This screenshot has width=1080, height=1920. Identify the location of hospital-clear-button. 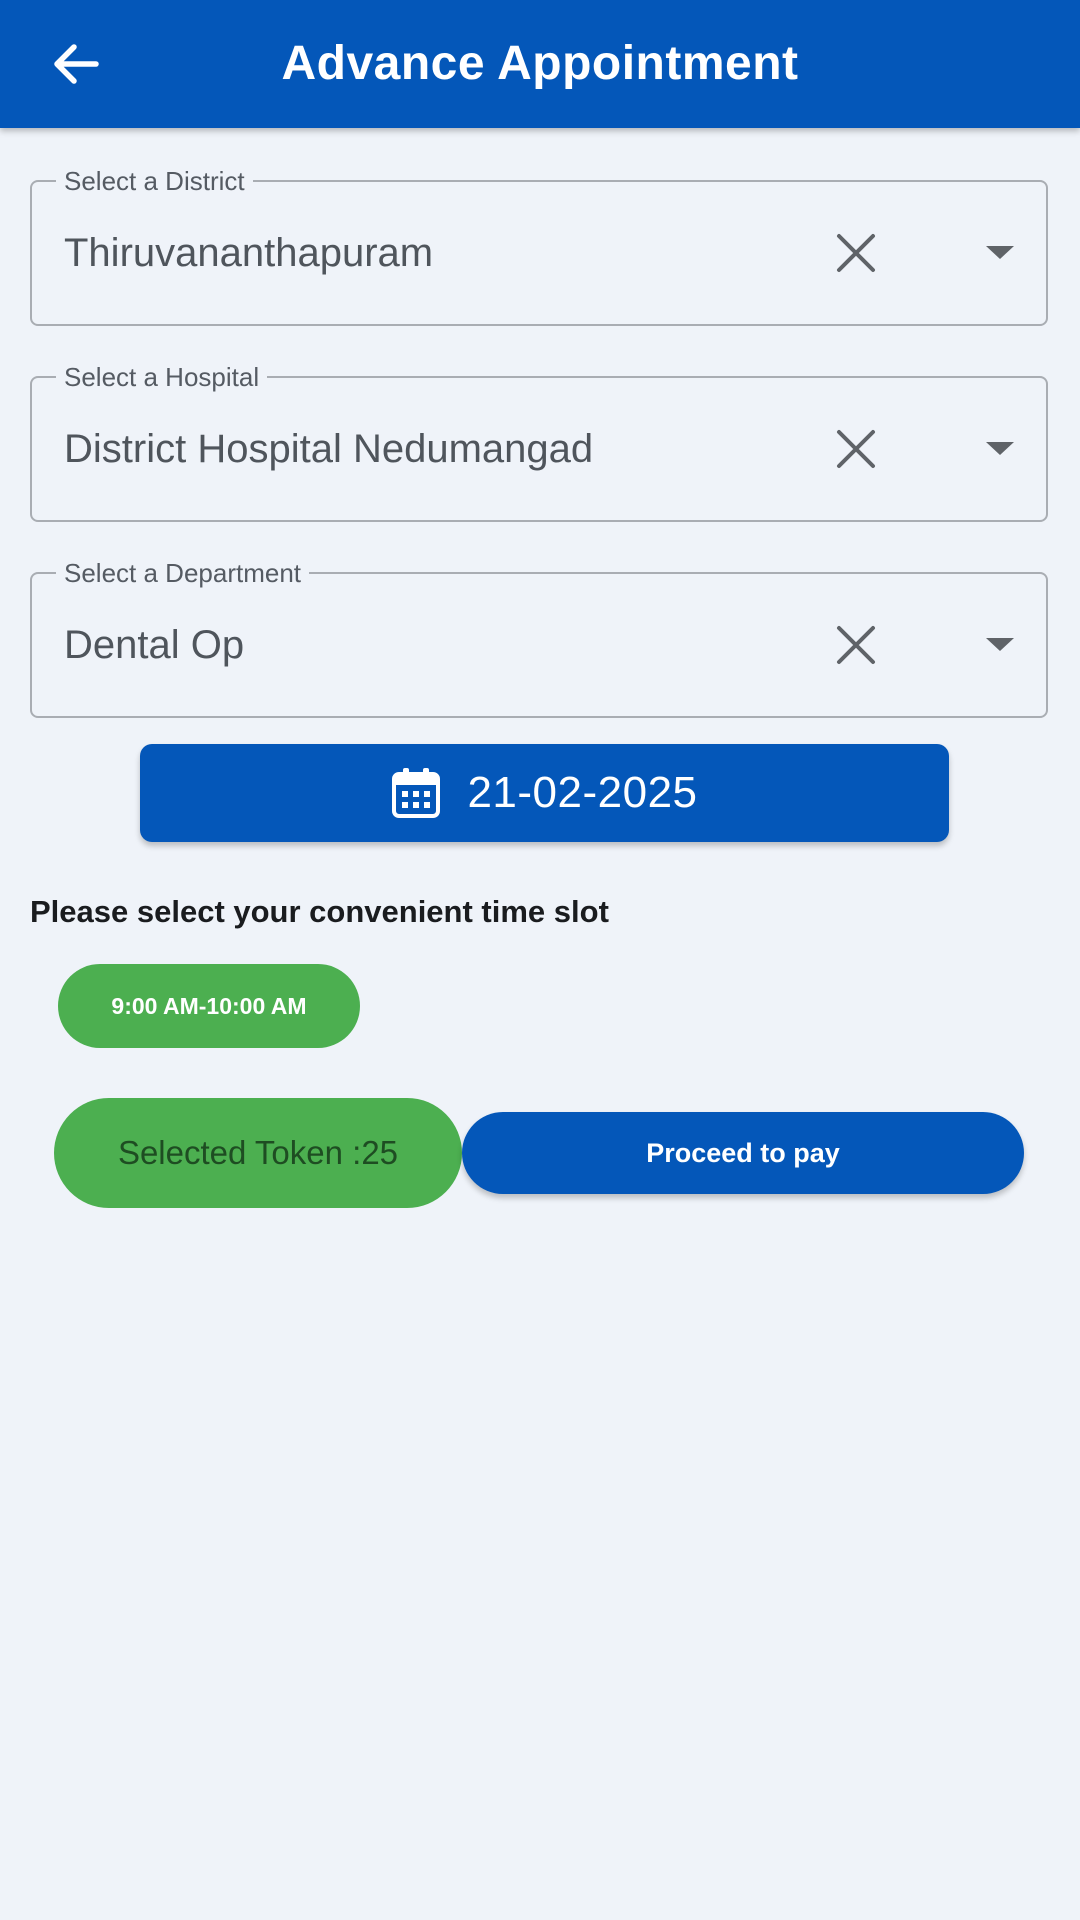
(856, 449).